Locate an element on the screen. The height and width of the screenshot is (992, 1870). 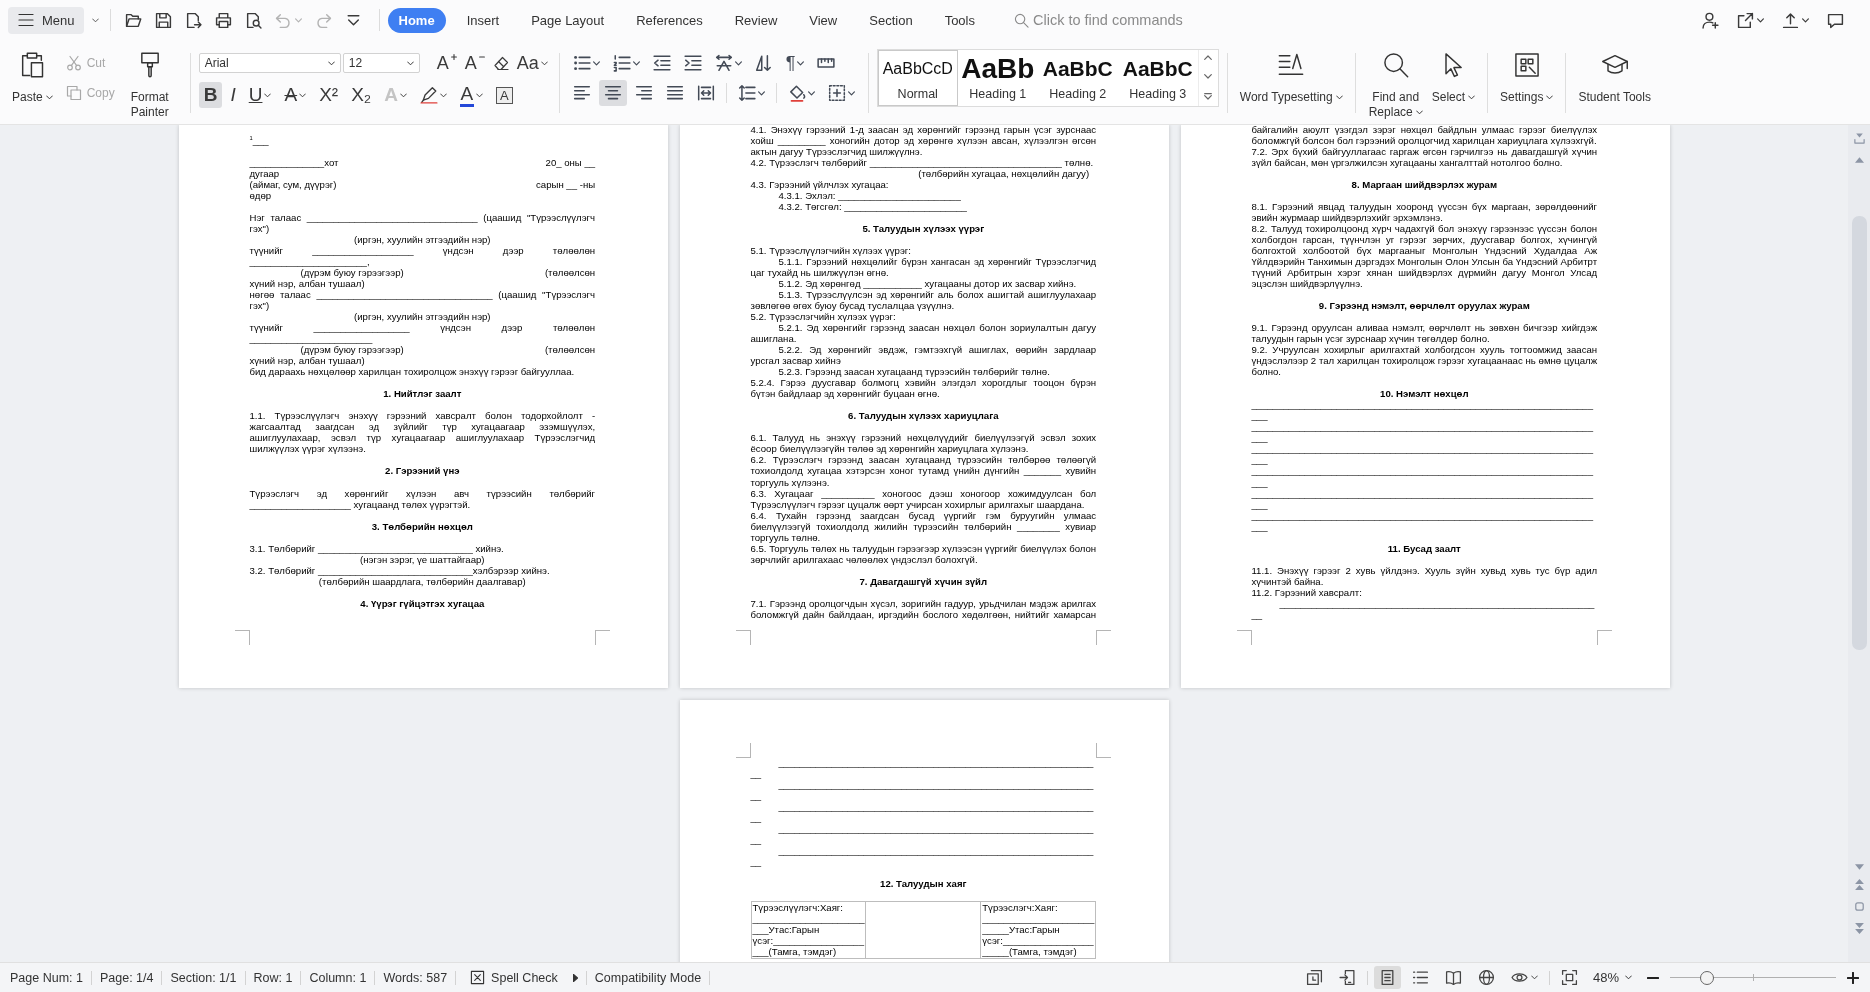
comment-icon is located at coordinates (1835, 20).